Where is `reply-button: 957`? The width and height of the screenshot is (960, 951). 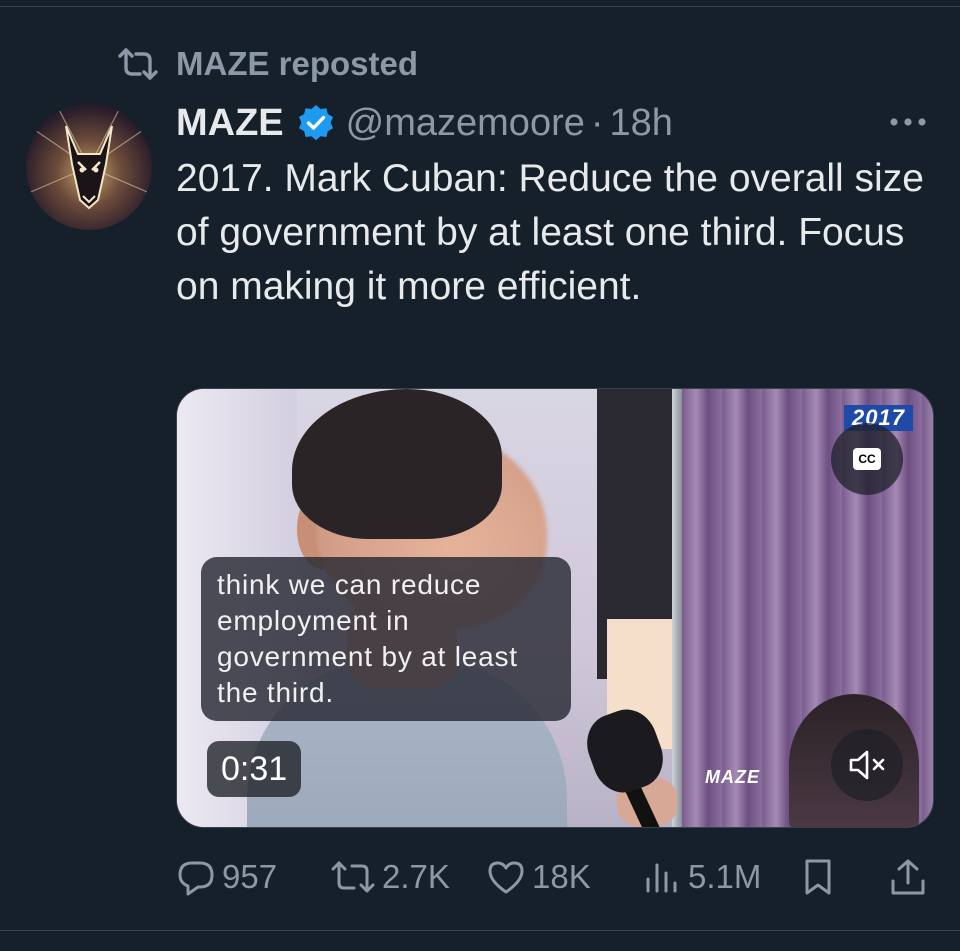
reply-button: 957 is located at coordinates (226, 877).